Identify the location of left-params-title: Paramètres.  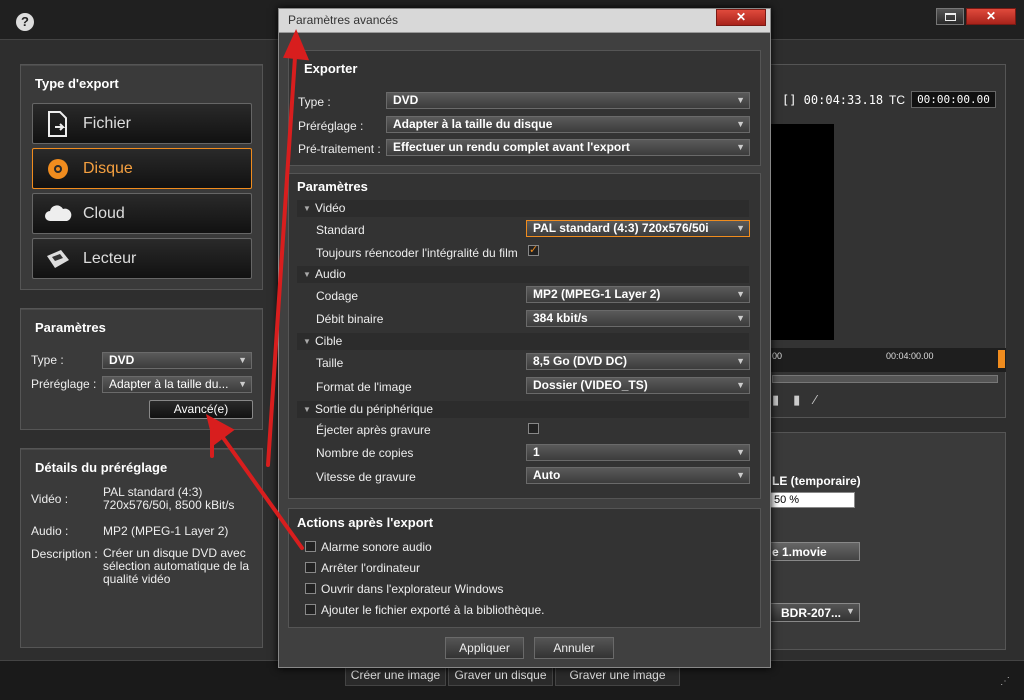
(70, 327).